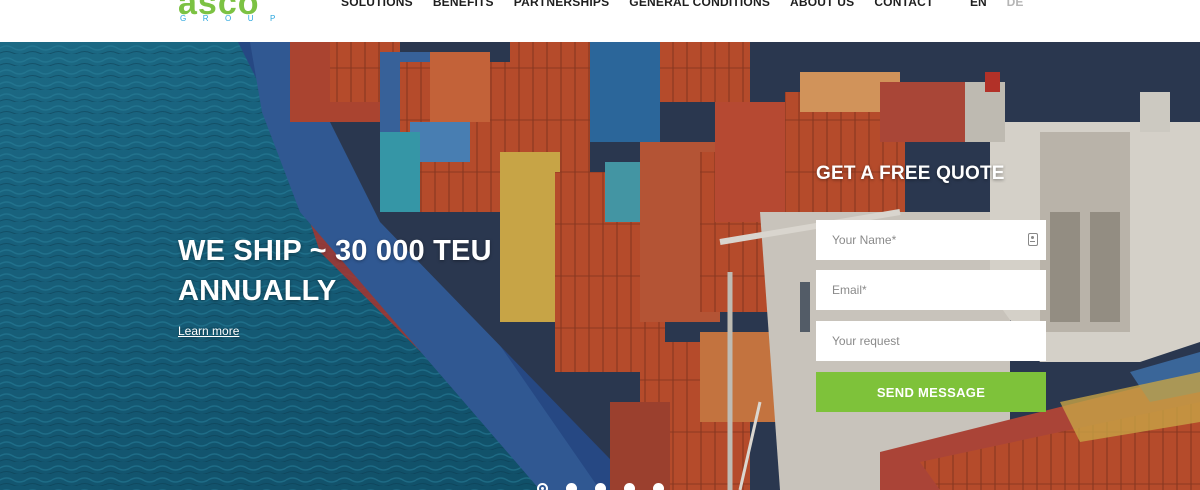 The height and width of the screenshot is (490, 1200). What do you see at coordinates (978, 4) in the screenshot?
I see `lang-en-link: EN` at bounding box center [978, 4].